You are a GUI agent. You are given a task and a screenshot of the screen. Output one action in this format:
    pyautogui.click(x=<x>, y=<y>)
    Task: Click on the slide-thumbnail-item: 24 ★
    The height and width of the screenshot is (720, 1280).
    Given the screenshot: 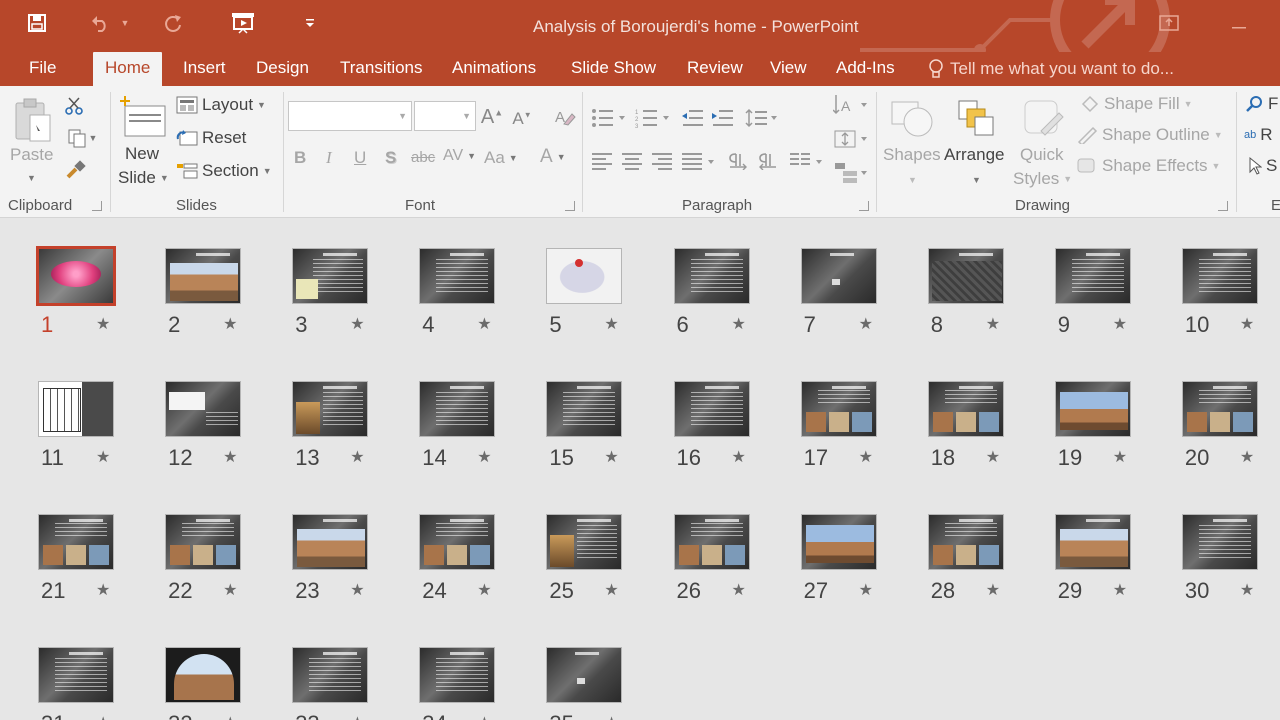 What is the action you would take?
    pyautogui.click(x=469, y=564)
    